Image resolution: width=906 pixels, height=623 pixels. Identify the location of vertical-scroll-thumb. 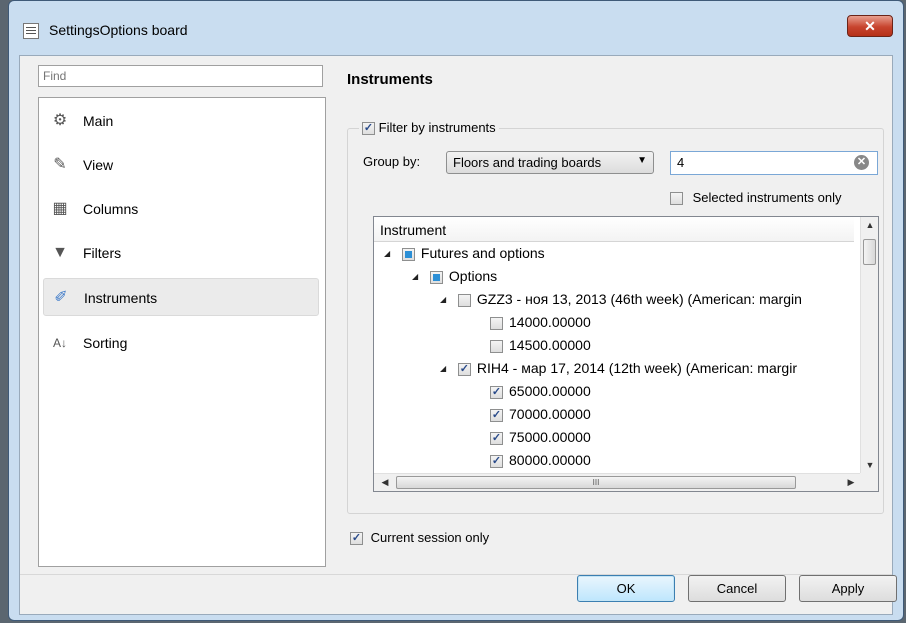
(869, 252).